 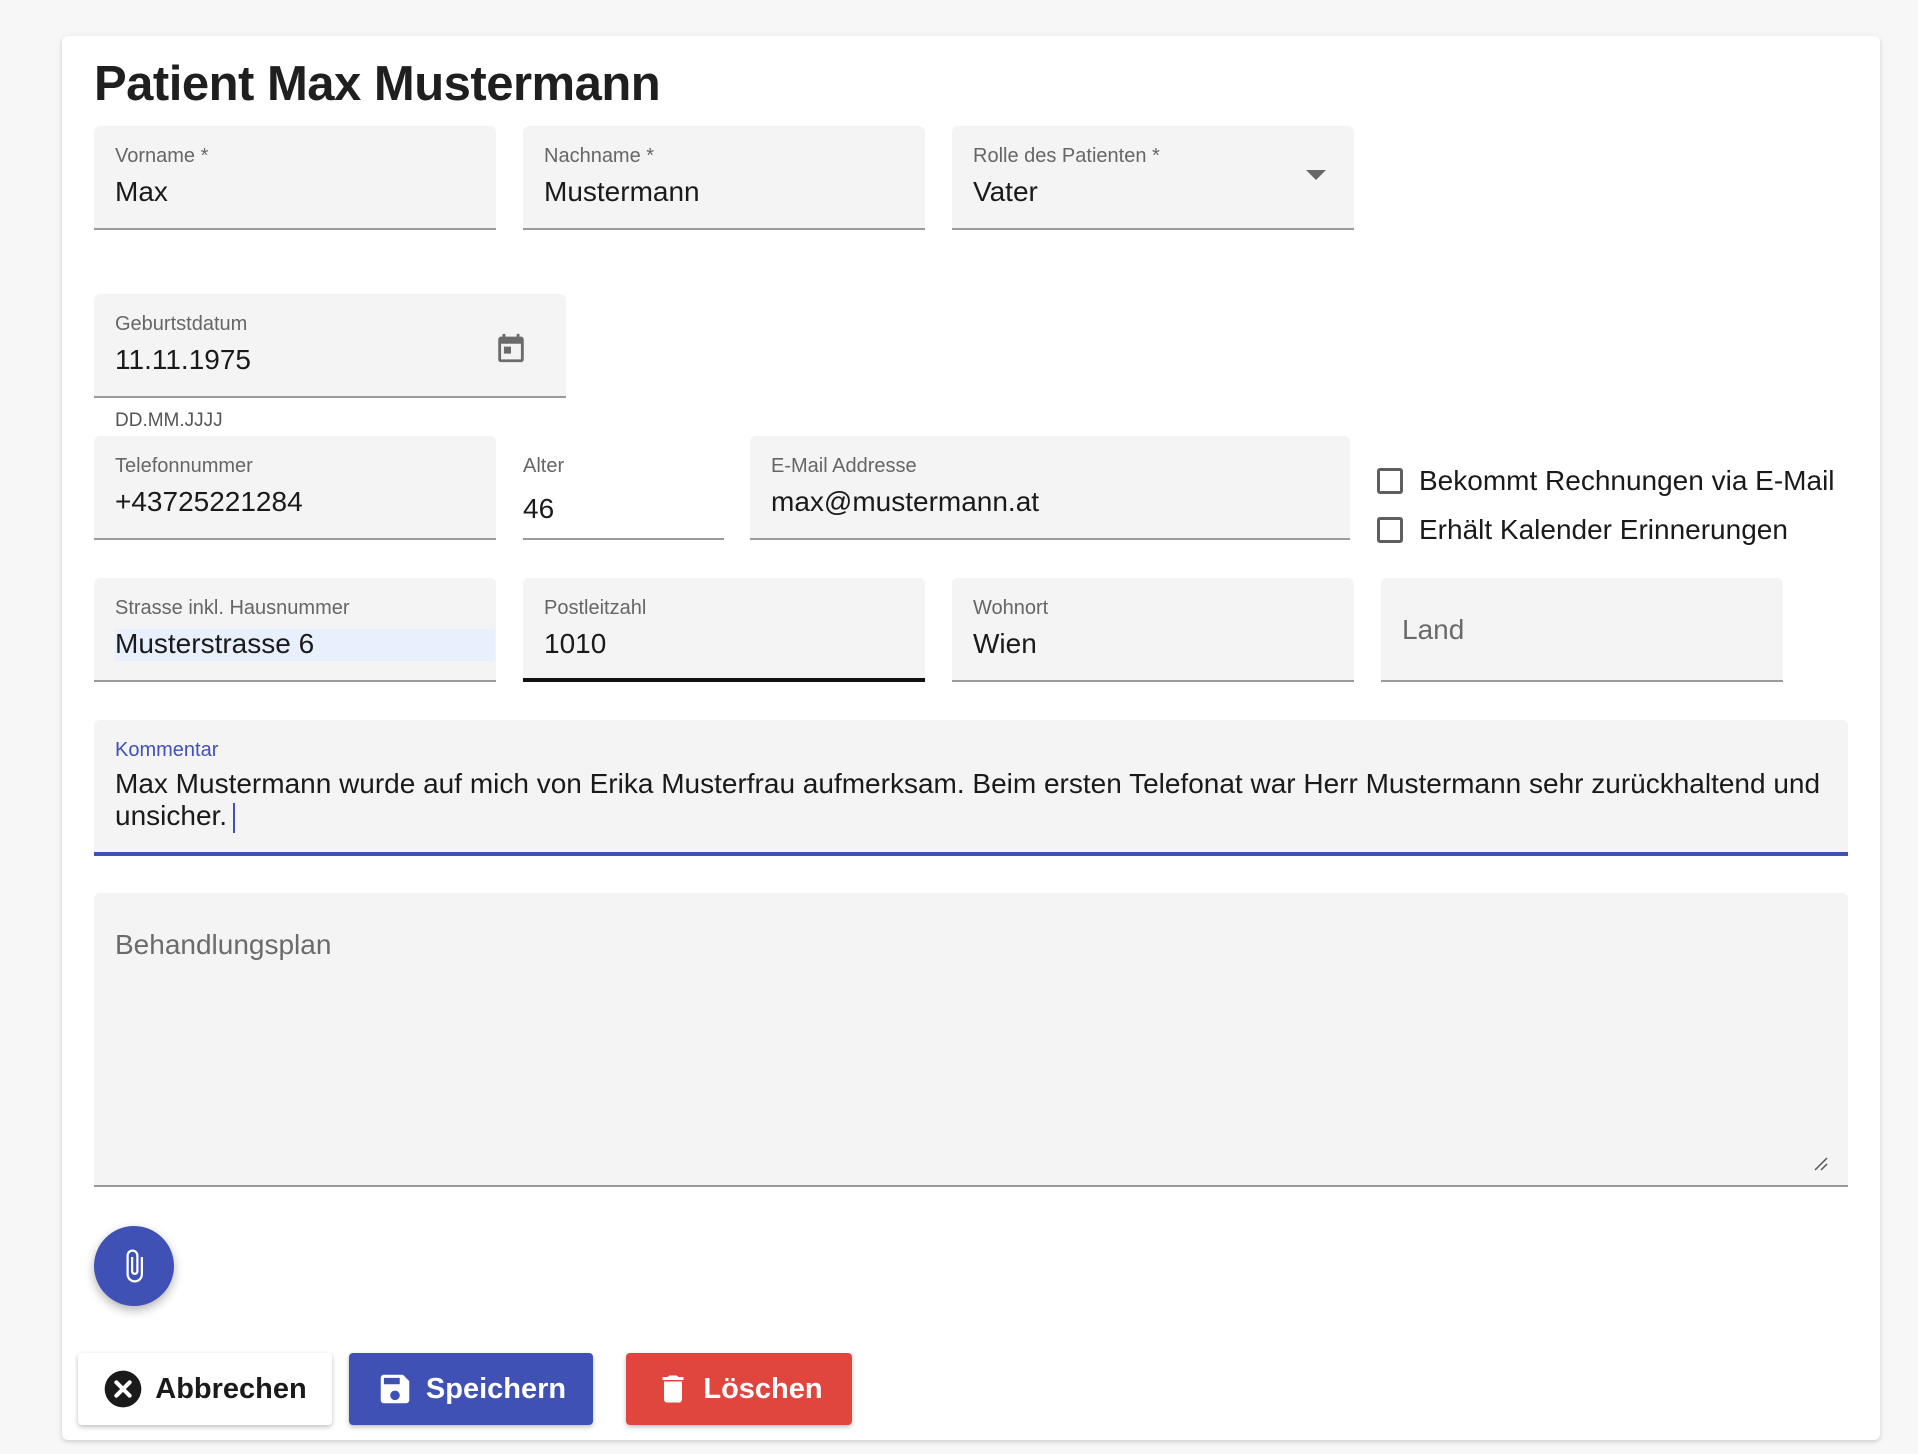 What do you see at coordinates (223, 944) in the screenshot?
I see `behandlungsplan-label: Behandlungsplan` at bounding box center [223, 944].